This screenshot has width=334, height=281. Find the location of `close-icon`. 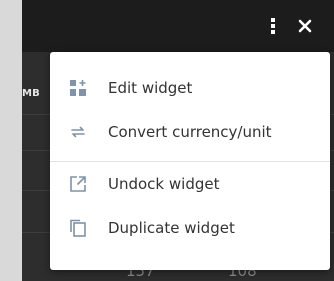

close-icon is located at coordinates (305, 26).